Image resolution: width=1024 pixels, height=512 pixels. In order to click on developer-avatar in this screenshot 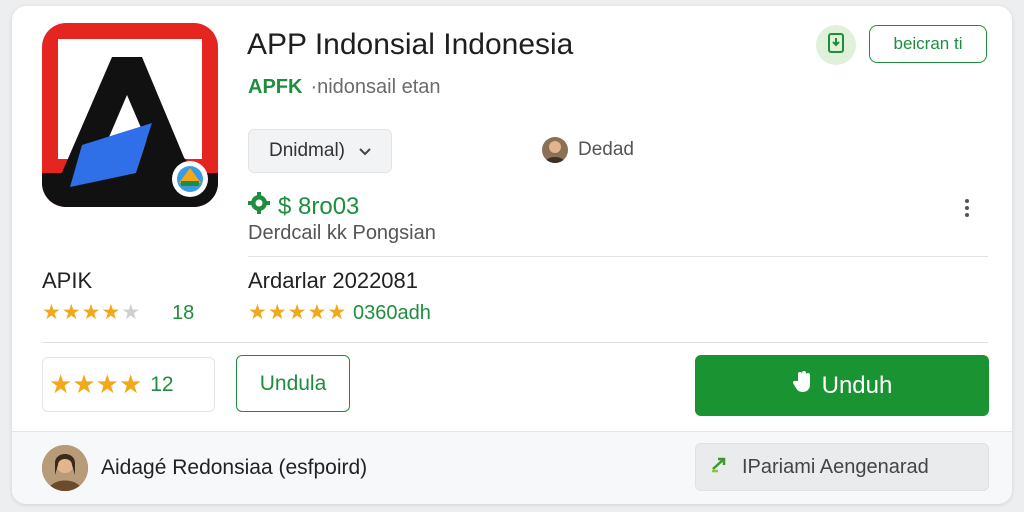, I will do `click(555, 150)`.